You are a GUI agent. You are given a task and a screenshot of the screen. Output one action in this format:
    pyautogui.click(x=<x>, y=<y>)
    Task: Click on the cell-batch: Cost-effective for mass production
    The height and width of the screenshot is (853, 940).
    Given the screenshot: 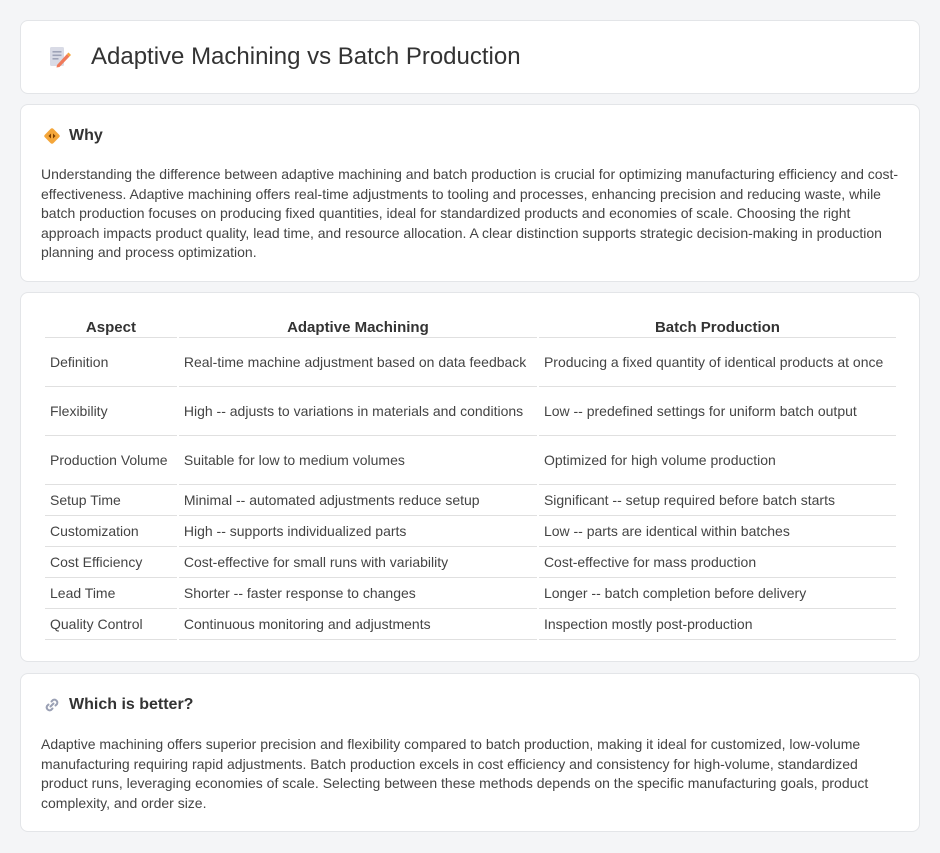 What is the action you would take?
    pyautogui.click(x=717, y=562)
    